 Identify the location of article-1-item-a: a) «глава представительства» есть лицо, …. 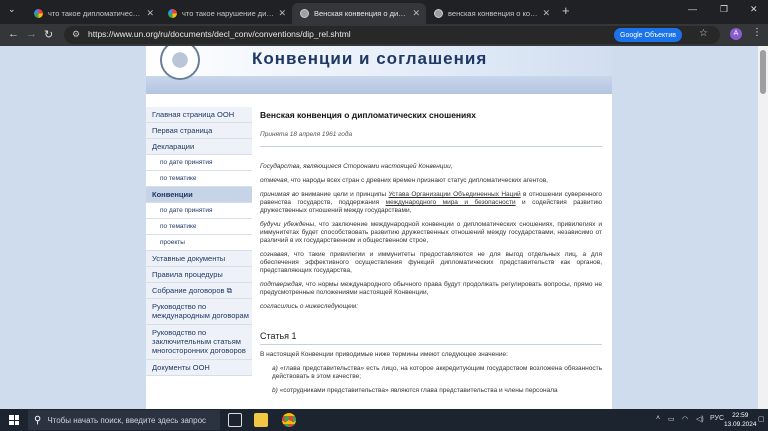
(437, 372).